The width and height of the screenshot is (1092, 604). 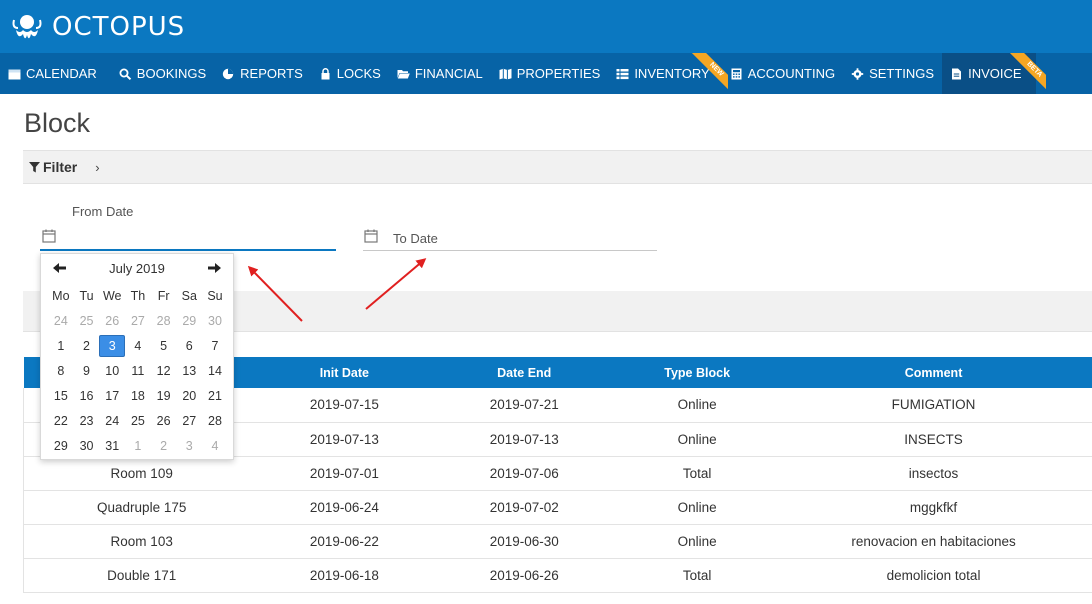 I want to click on lock-icon, so click(x=325, y=73).